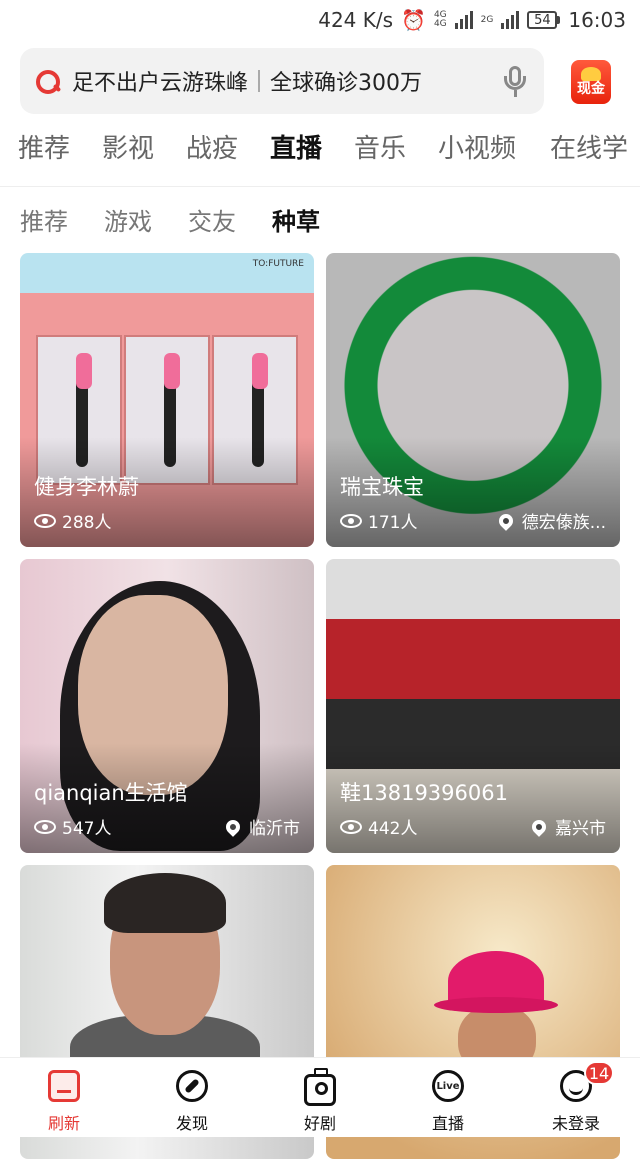 The width and height of the screenshot is (640, 1159). I want to click on home-icon, so click(64, 1086).